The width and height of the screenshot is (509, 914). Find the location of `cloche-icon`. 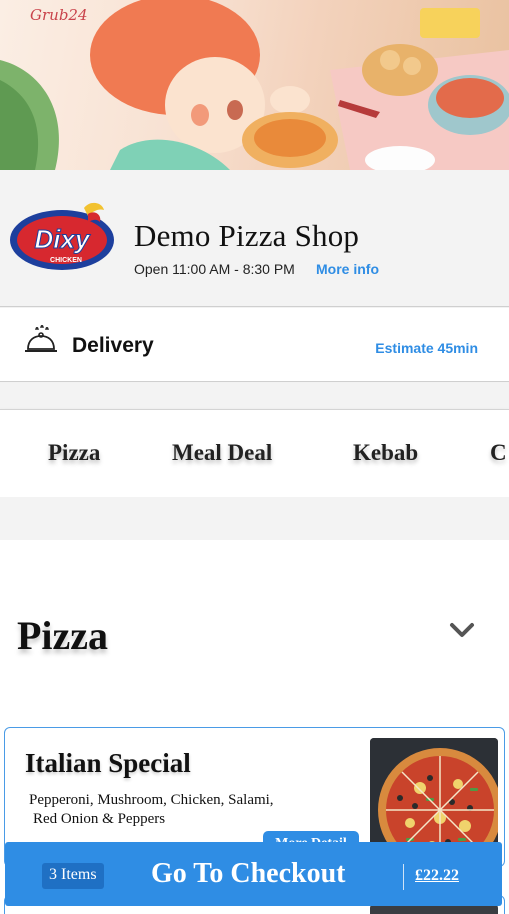

cloche-icon is located at coordinates (41, 338).